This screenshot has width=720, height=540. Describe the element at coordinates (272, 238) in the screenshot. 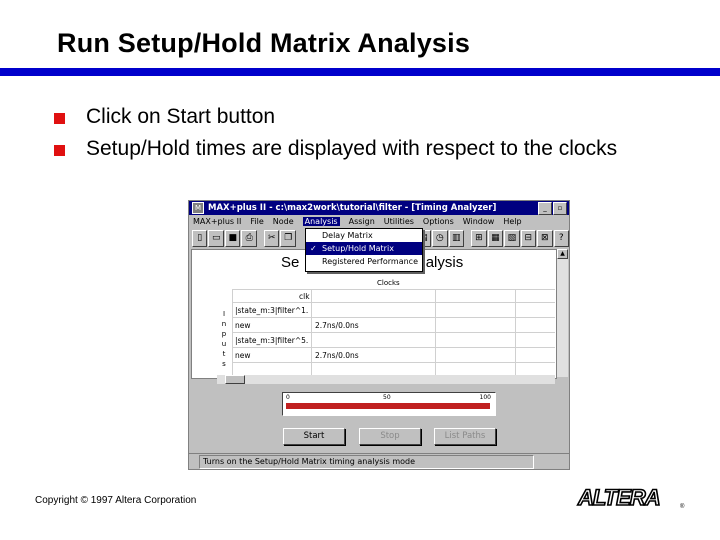

I see `cut-icon: ✂` at that location.